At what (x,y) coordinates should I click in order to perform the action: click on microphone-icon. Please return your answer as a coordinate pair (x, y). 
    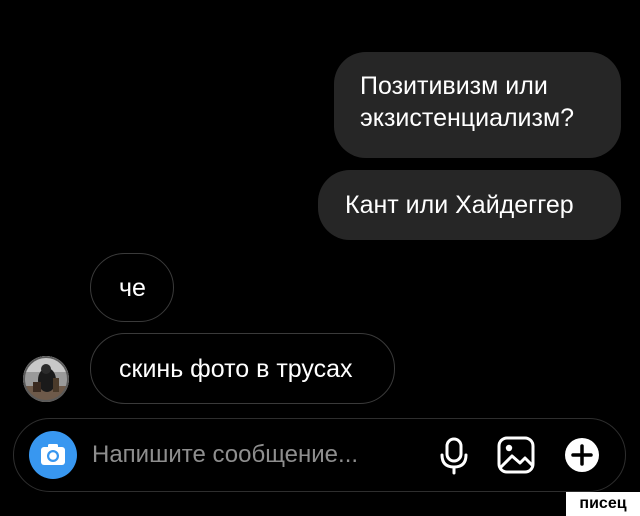
    Looking at the image, I should click on (454, 456).